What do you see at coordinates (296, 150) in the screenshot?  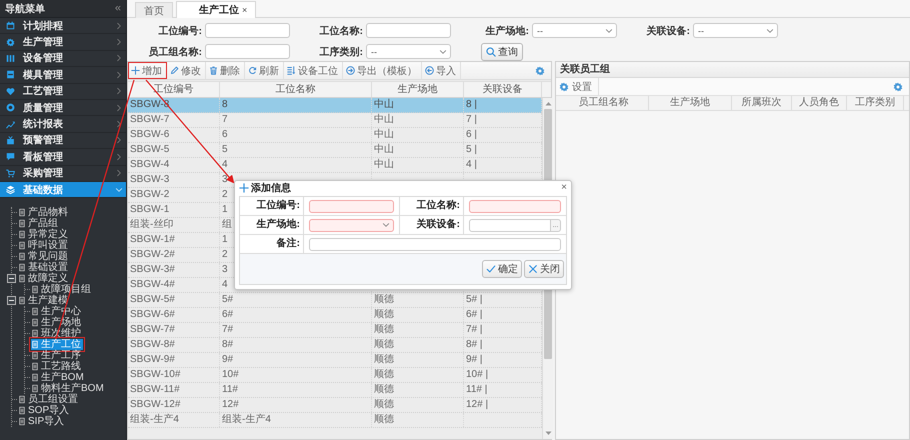 I see `table-cell: 5` at bounding box center [296, 150].